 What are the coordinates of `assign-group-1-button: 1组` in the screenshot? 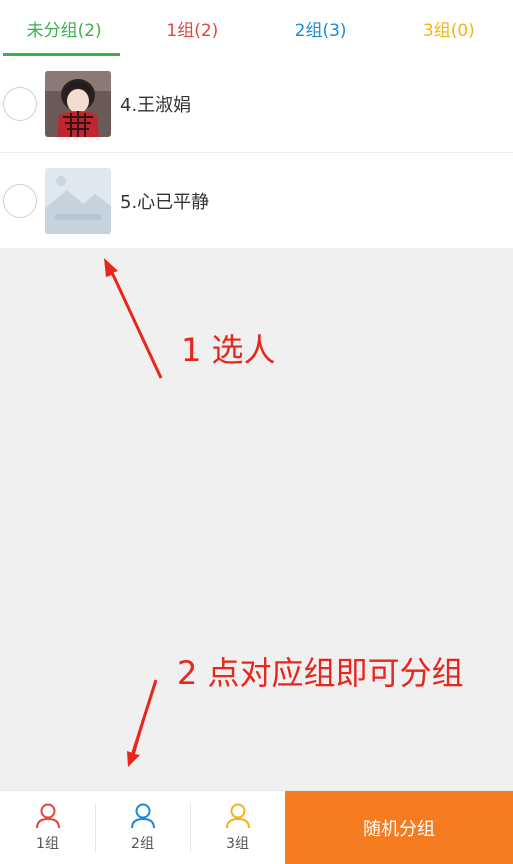 It's located at (47, 827).